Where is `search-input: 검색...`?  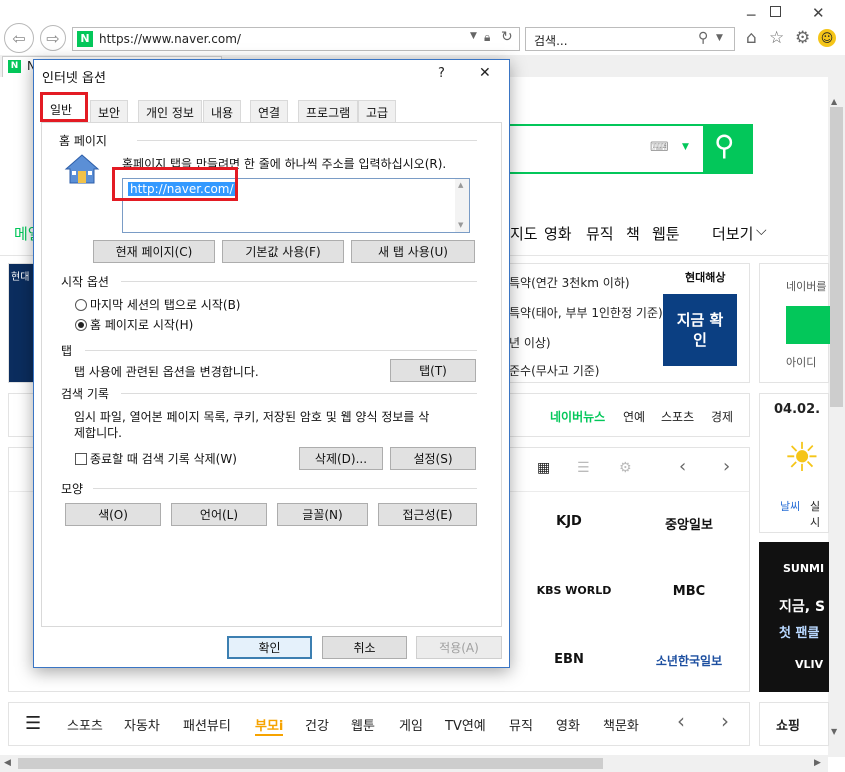
search-input: 검색... is located at coordinates (551, 40).